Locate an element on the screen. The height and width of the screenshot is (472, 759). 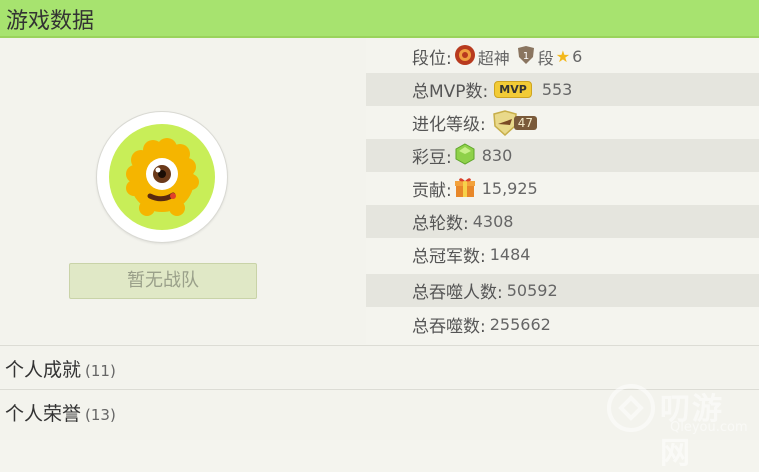
stat-label: 总MVP数: is located at coordinates (450, 92).